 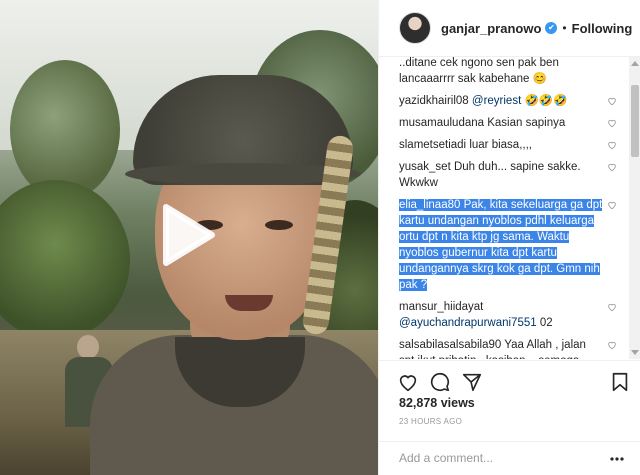 I want to click on add-comment-input, so click(x=499, y=458).